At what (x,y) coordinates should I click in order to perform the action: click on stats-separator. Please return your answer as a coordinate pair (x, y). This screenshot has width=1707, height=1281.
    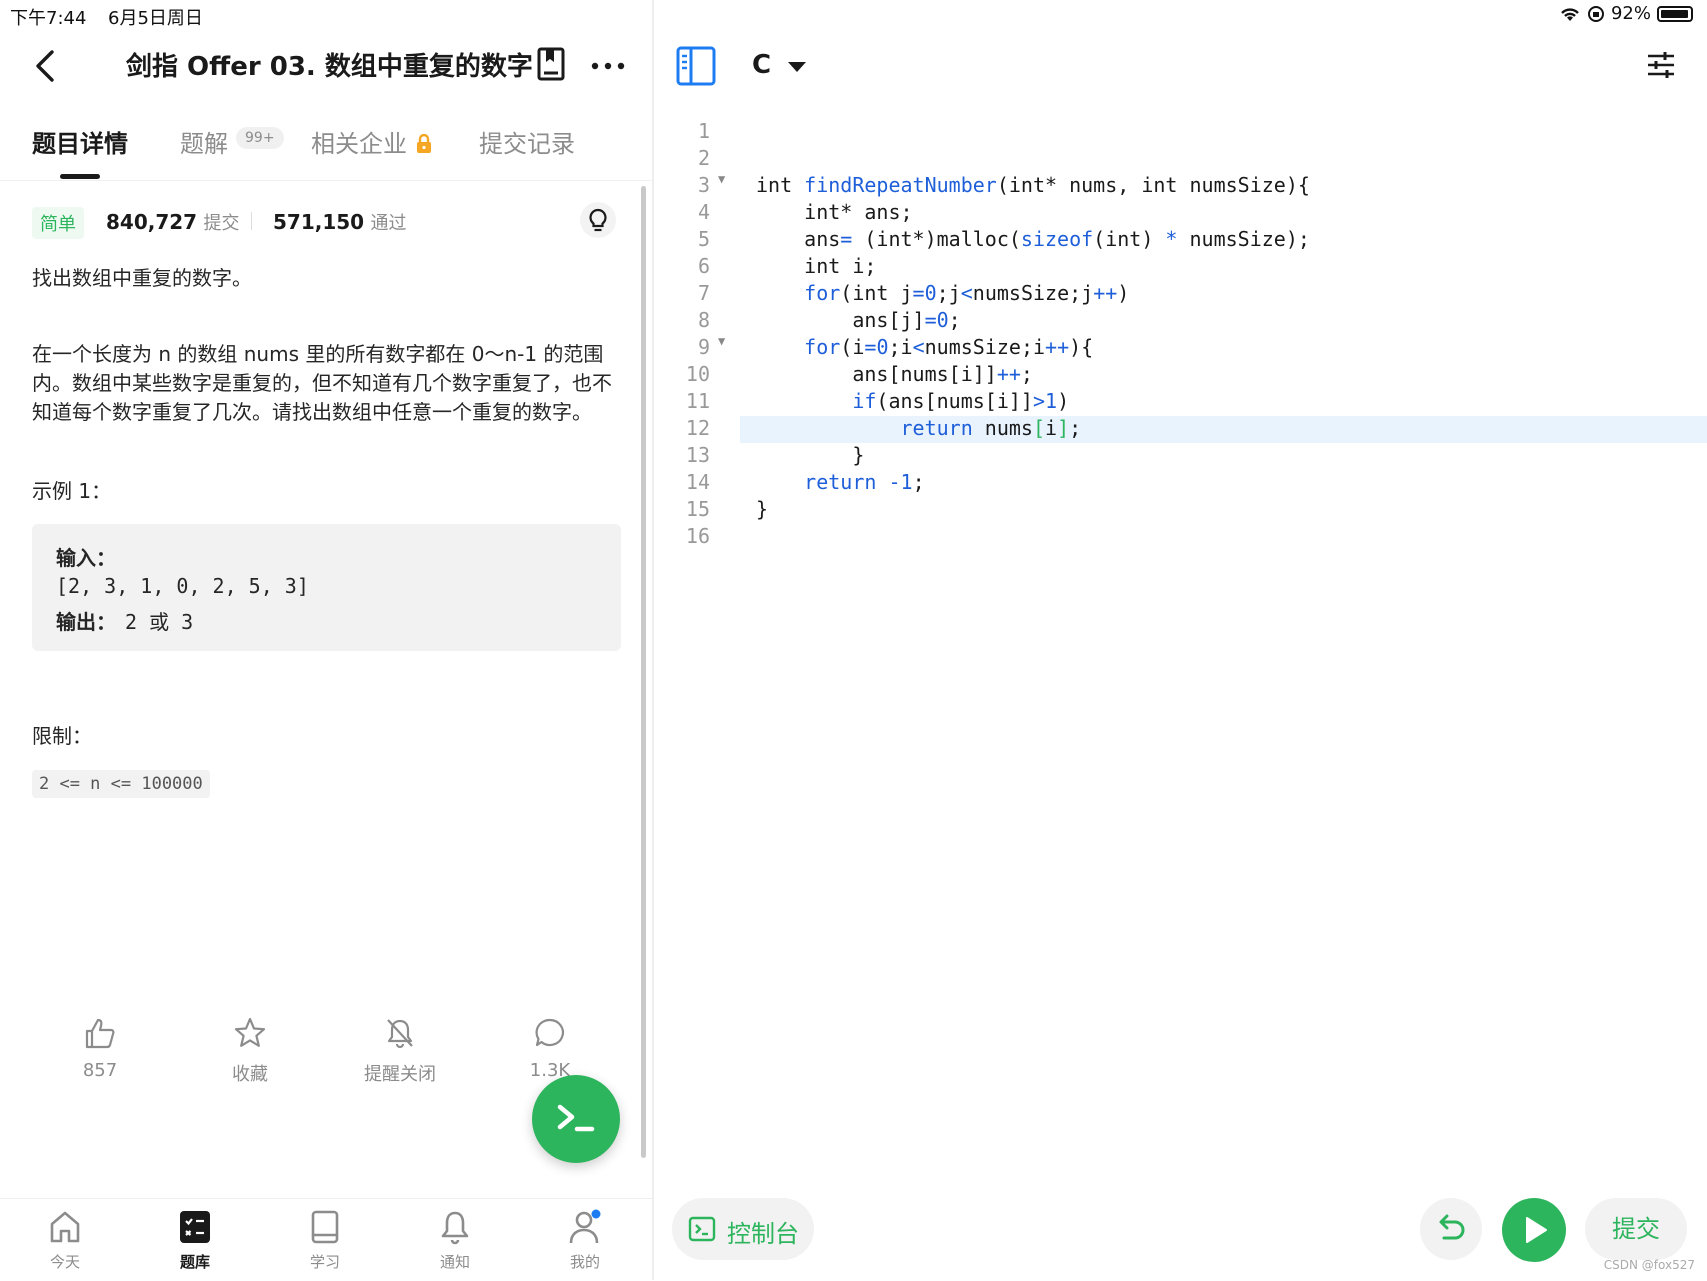
    Looking at the image, I should click on (251, 221).